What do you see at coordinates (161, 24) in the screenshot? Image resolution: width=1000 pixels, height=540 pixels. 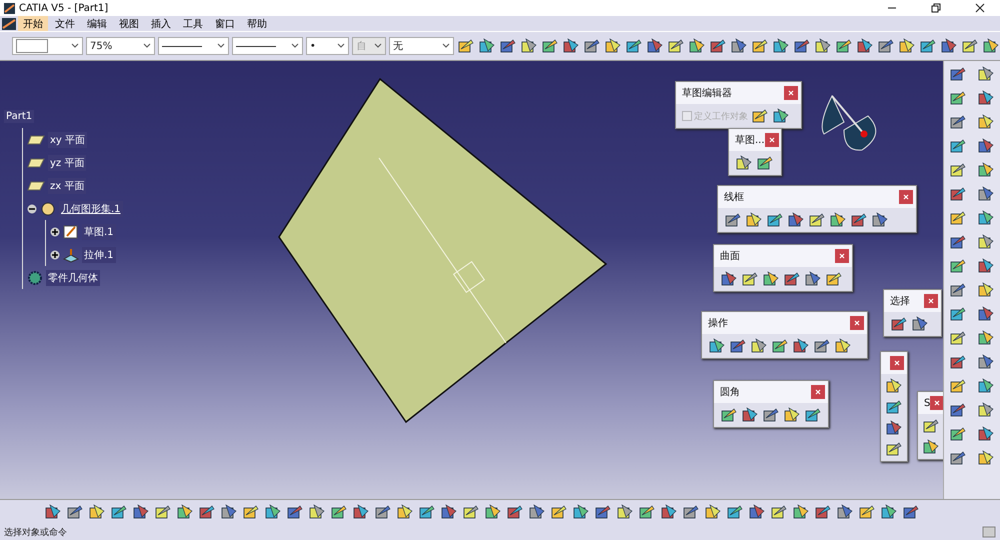 I see `menu-item: 插入` at bounding box center [161, 24].